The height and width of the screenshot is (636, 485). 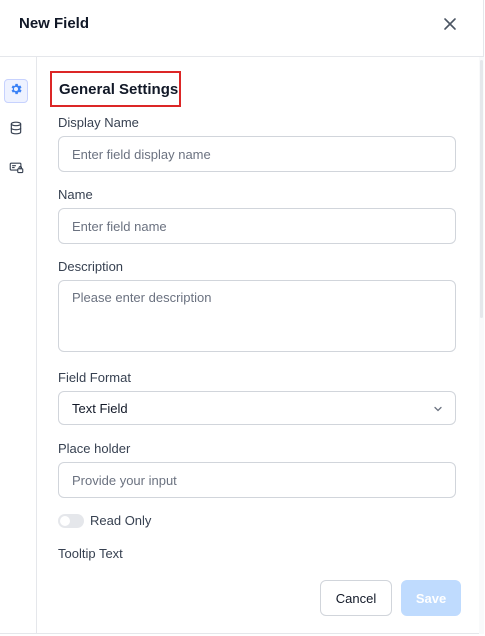 What do you see at coordinates (98, 122) in the screenshot?
I see `display-name-label: Display Name` at bounding box center [98, 122].